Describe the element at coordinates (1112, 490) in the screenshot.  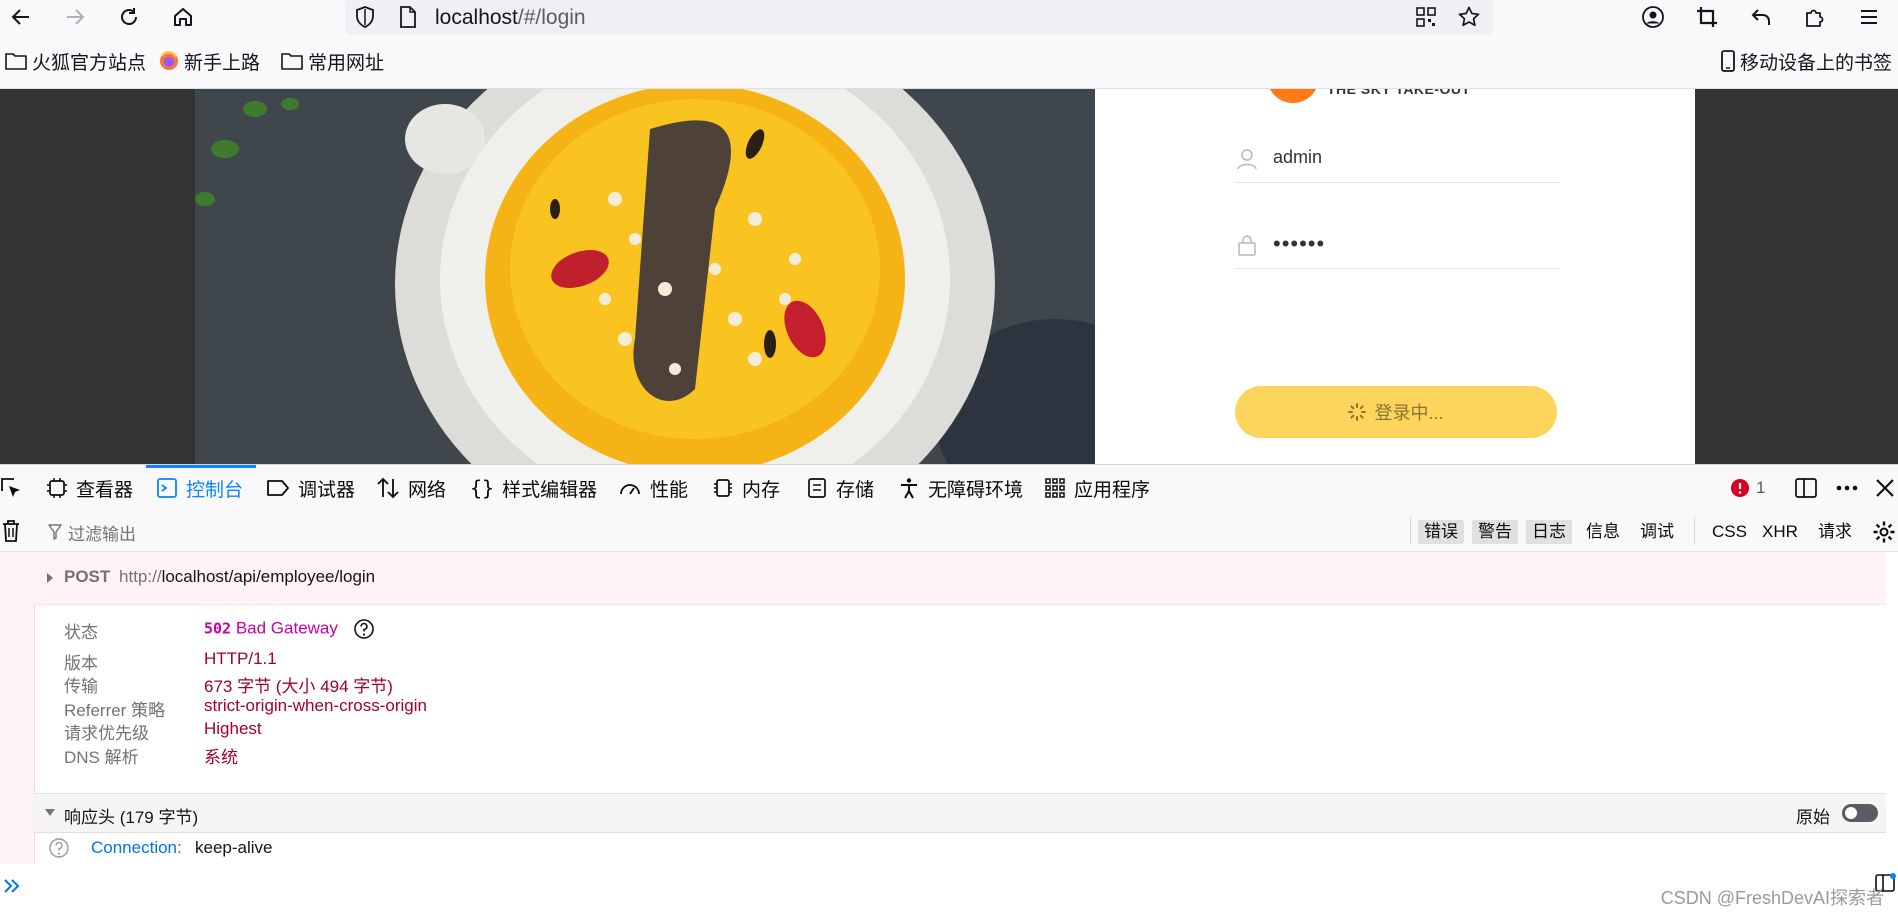
I see `tab-label: 应用程序` at that location.